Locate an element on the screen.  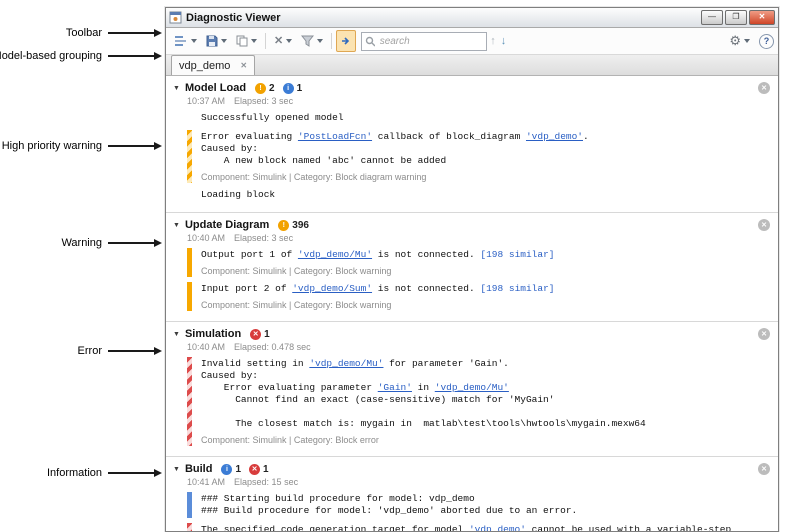
timestamp: 10:40 AM is located at coordinates (206, 347).